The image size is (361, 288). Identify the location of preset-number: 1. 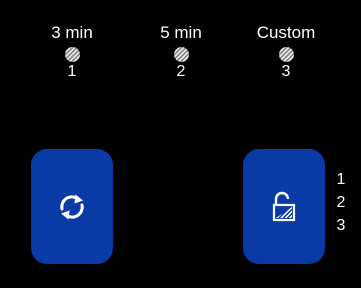
(72, 71).